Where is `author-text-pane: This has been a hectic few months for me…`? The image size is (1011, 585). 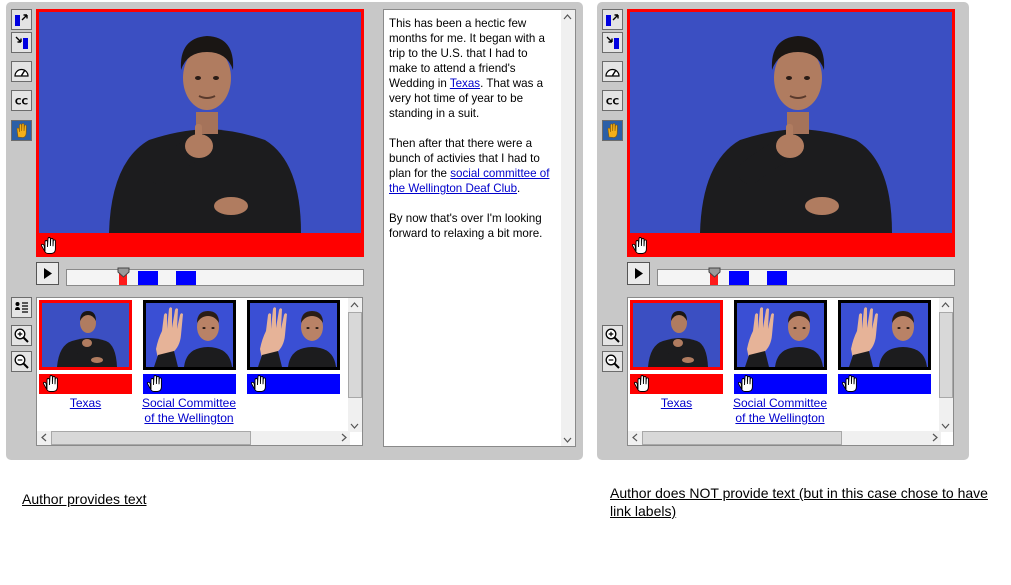 author-text-pane: This has been a hectic few months for me… is located at coordinates (479, 228).